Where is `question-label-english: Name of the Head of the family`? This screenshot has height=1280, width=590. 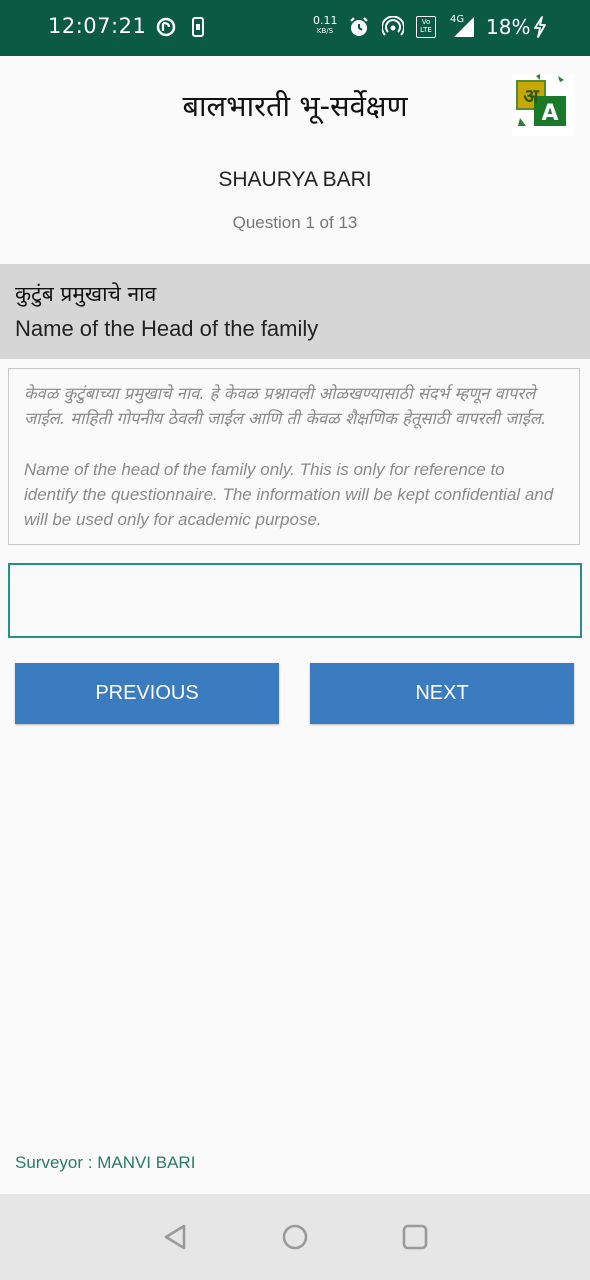 question-label-english: Name of the Head of the family is located at coordinates (167, 328).